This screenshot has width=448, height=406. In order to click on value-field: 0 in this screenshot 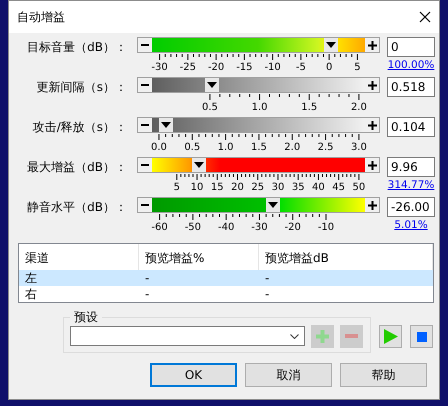, I will do `click(411, 47)`.